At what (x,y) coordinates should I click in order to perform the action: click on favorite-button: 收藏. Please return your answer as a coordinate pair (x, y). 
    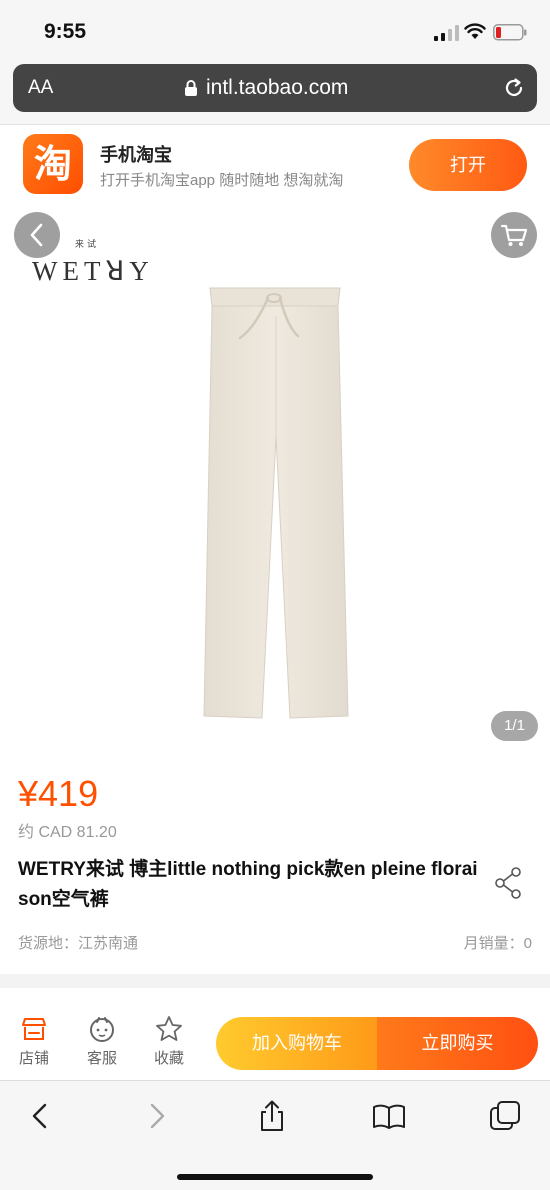
    Looking at the image, I should click on (169, 1041).